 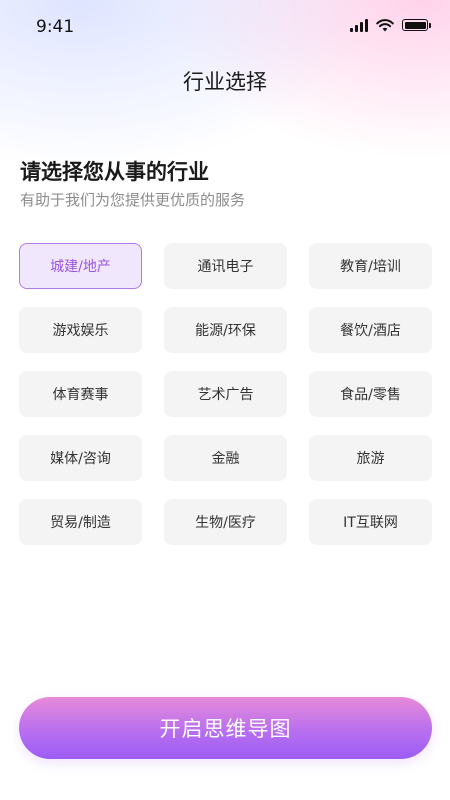 What do you see at coordinates (225, 458) in the screenshot?
I see `industry-chip-finance: 金融` at bounding box center [225, 458].